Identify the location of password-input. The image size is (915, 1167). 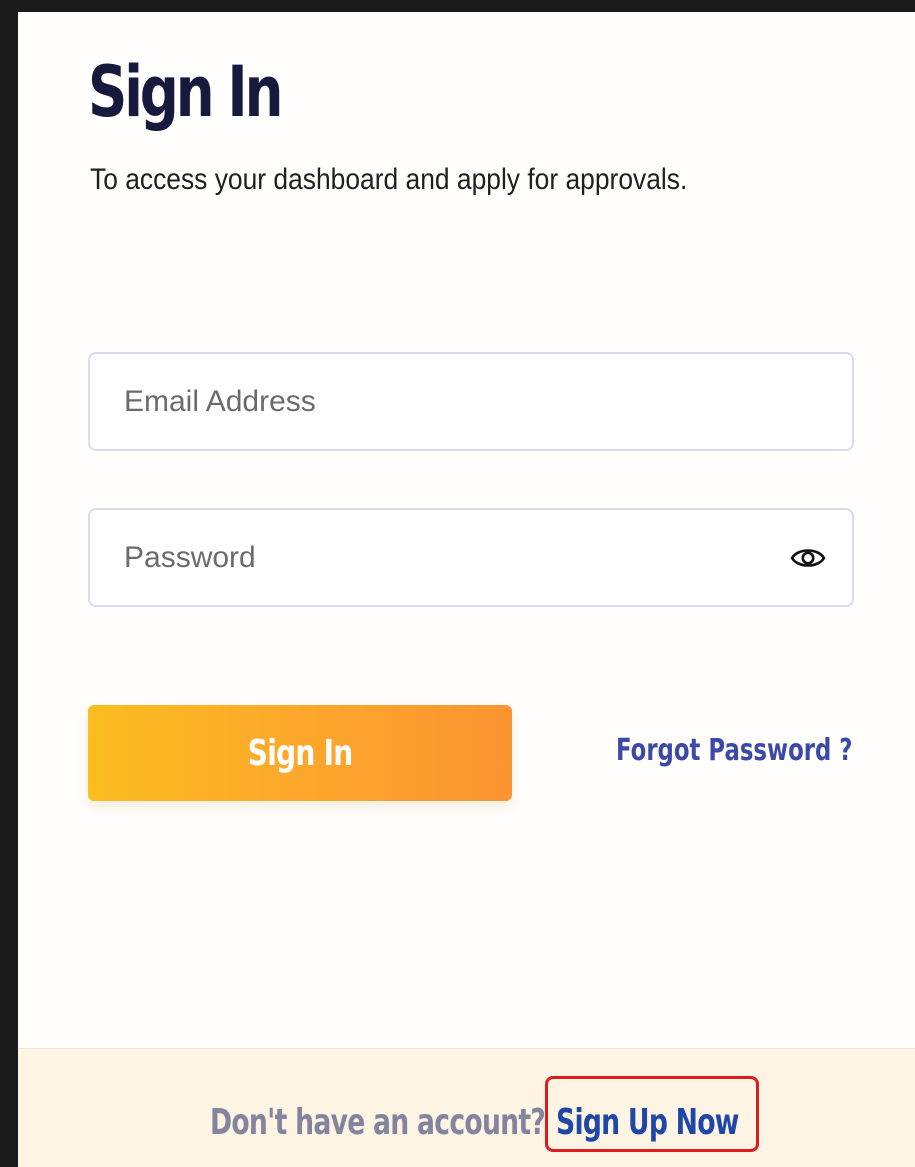
(471, 557).